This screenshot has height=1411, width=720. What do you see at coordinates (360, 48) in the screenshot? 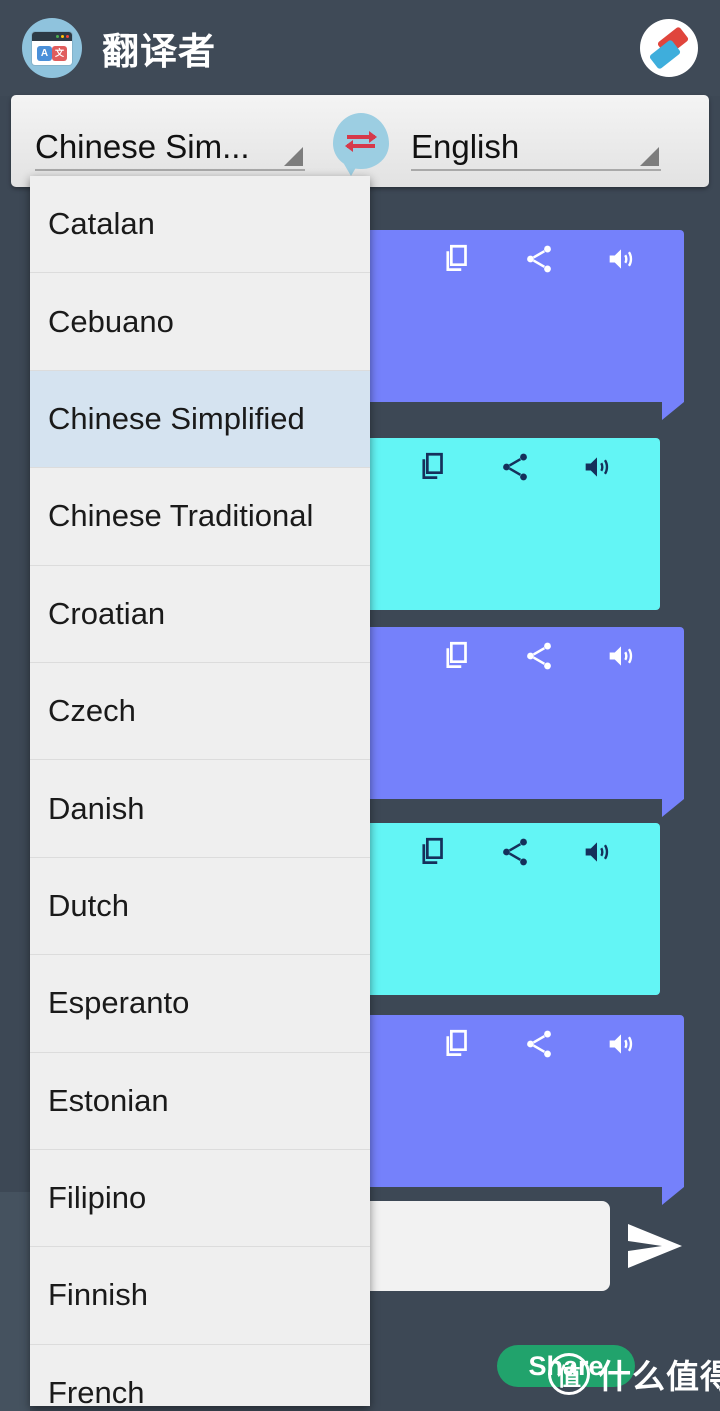
I see `app-header: A 文 翻译者` at bounding box center [360, 48].